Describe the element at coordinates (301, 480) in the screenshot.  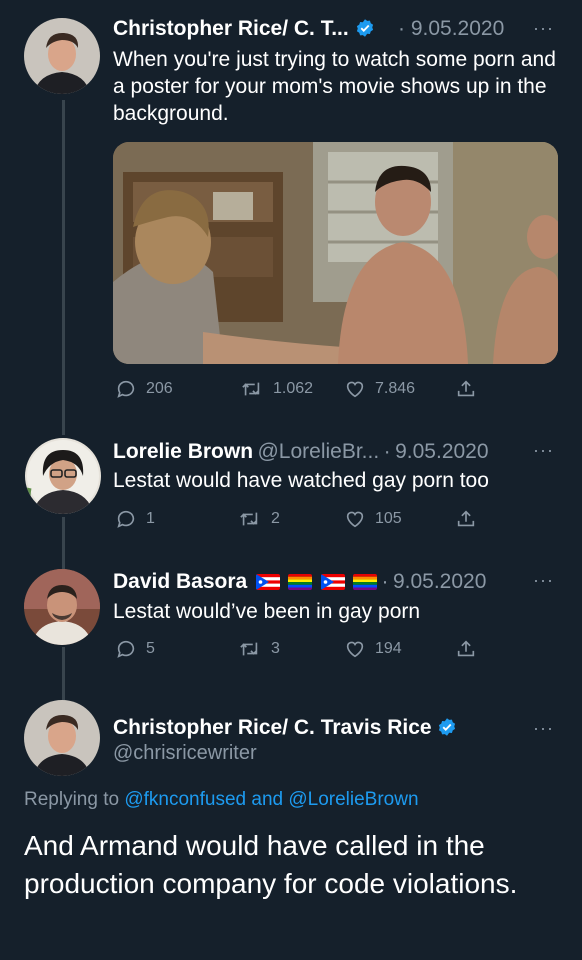
I see `tweet-text: Lestat would have watched gay porn too` at that location.